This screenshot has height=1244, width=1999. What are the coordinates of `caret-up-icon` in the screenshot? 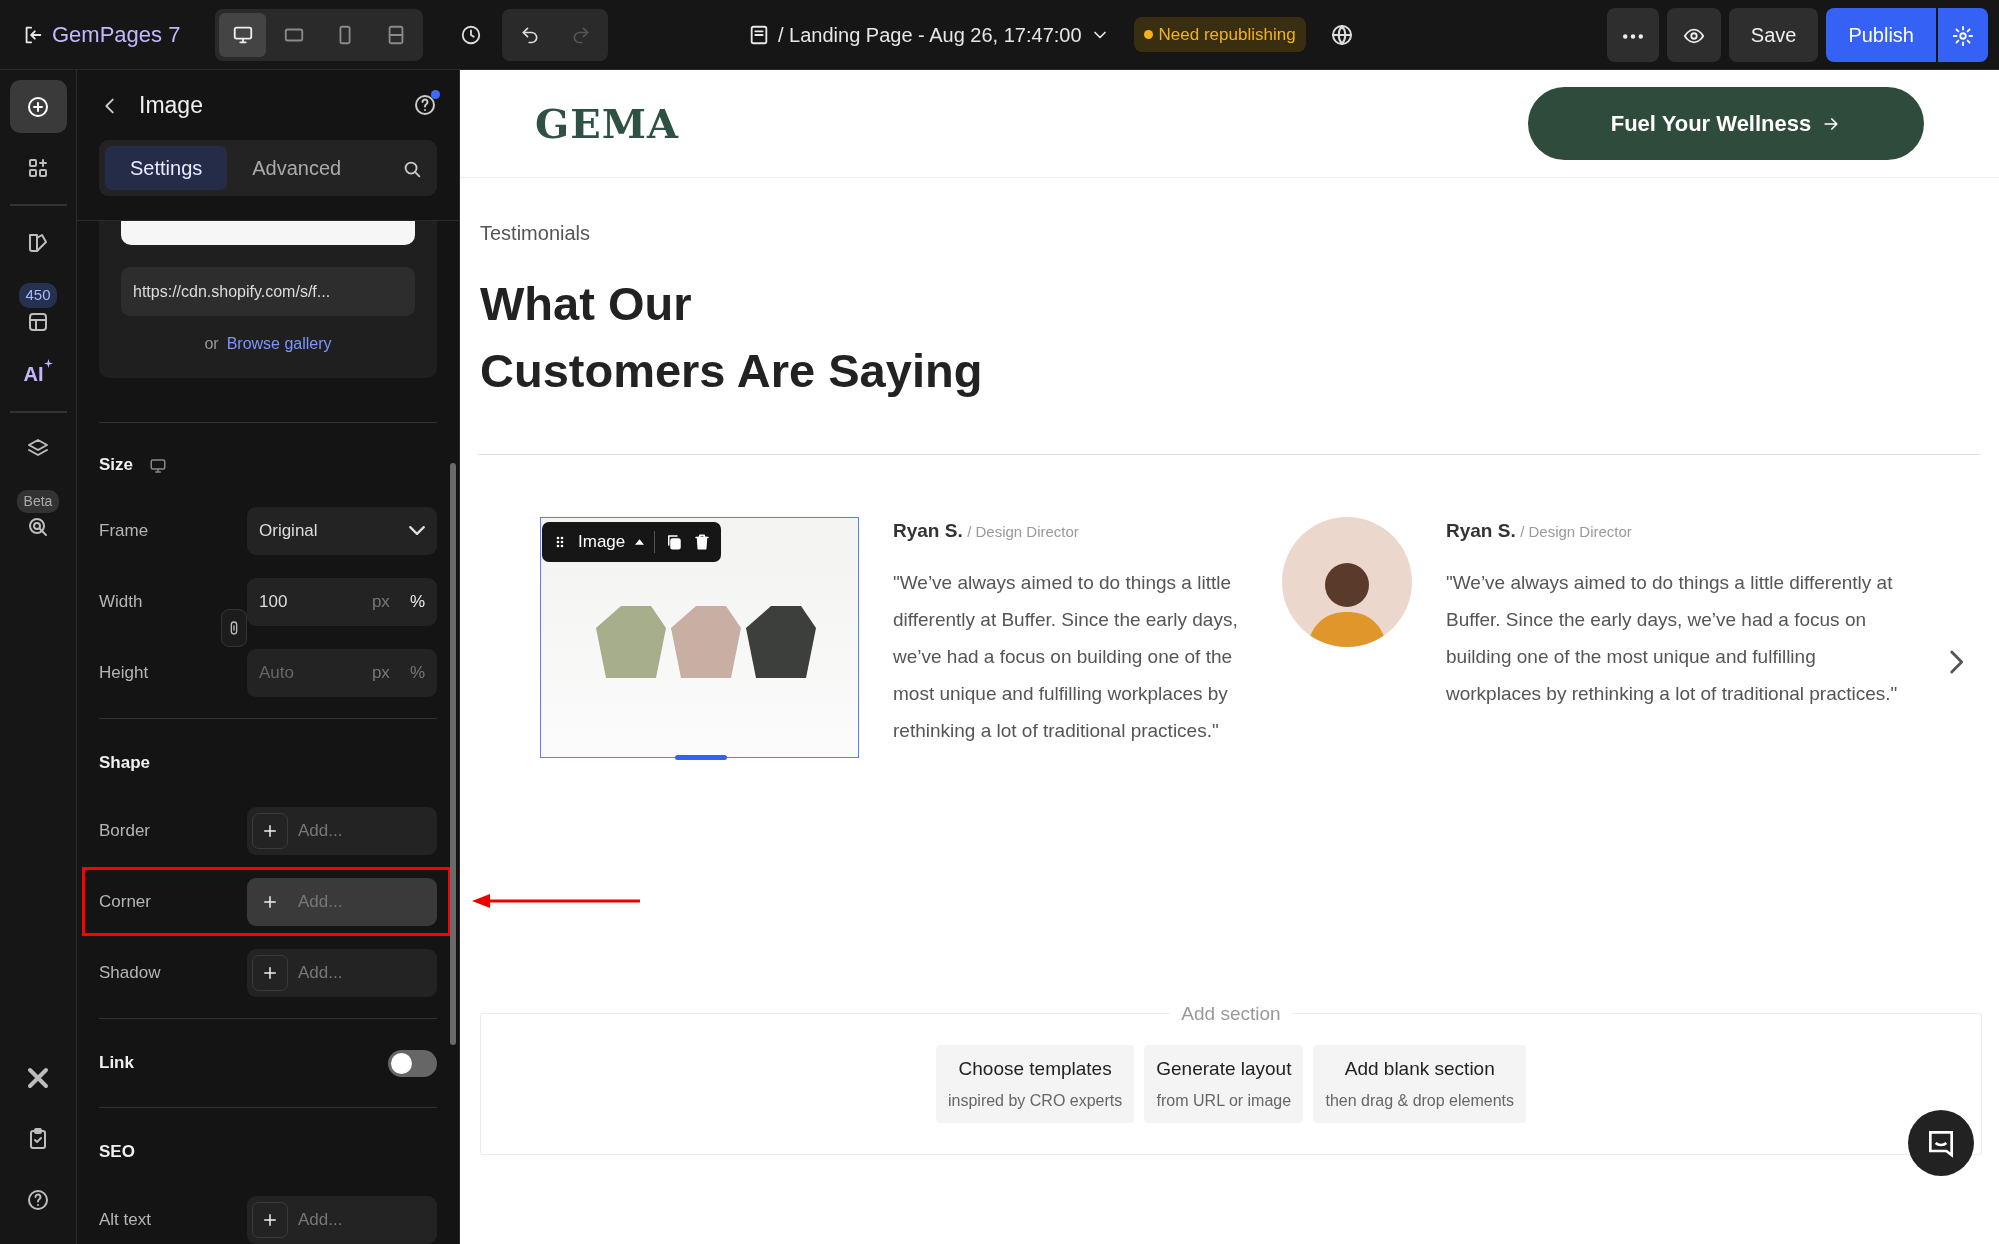 It's located at (640, 542).